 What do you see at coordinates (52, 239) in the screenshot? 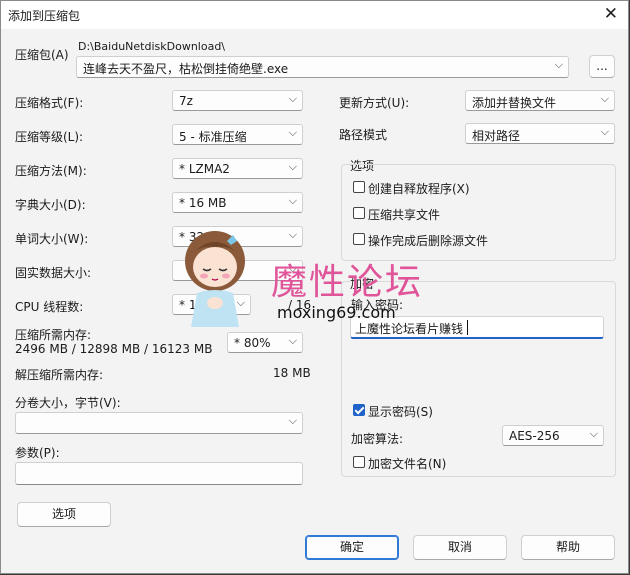
I see `word-label: 单词大小(W):` at bounding box center [52, 239].